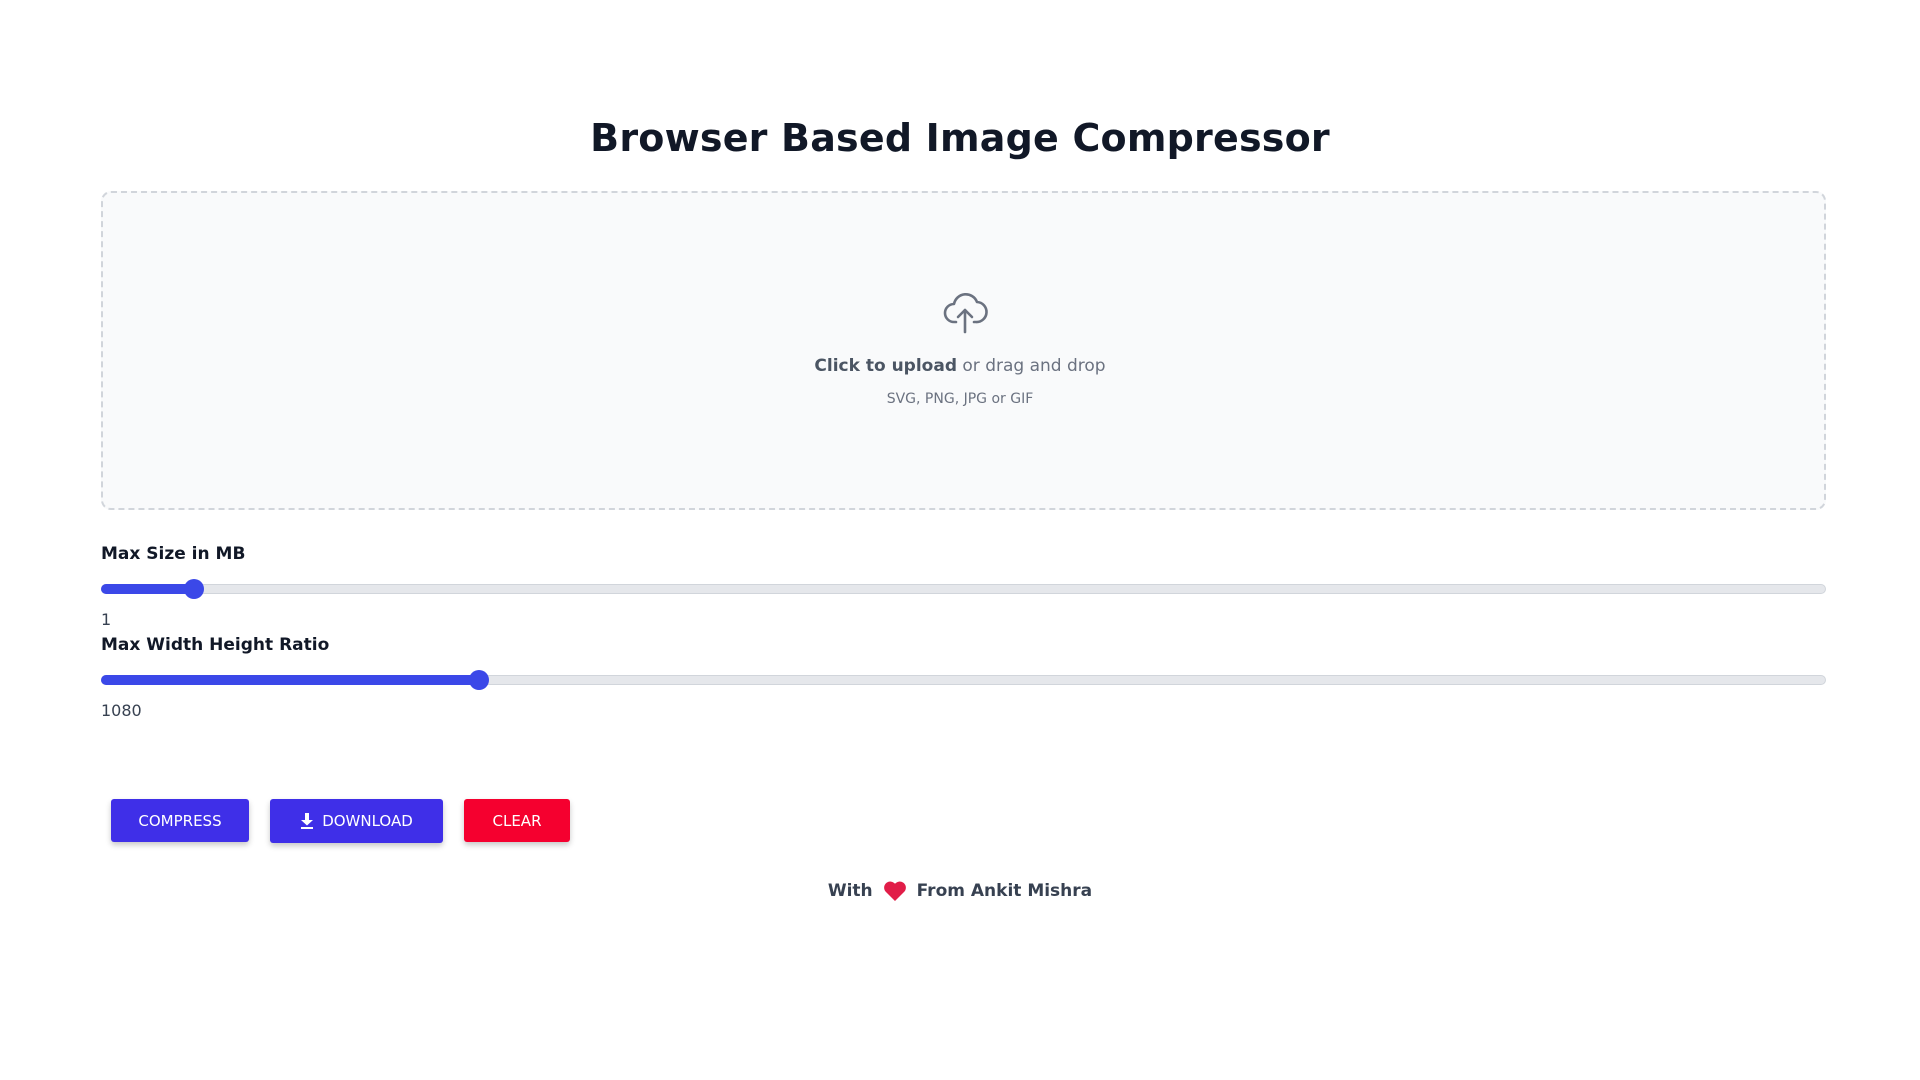  I want to click on clear-button-label: CLEAR, so click(517, 820).